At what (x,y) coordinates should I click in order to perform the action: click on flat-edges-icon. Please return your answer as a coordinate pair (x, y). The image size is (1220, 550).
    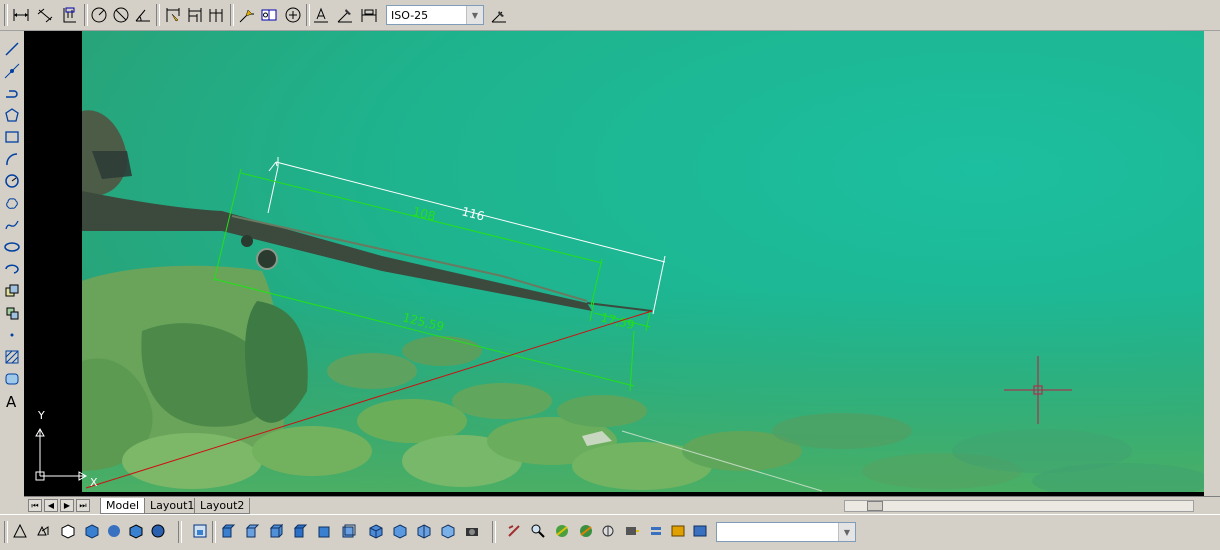
    Looking at the image, I should click on (136, 531).